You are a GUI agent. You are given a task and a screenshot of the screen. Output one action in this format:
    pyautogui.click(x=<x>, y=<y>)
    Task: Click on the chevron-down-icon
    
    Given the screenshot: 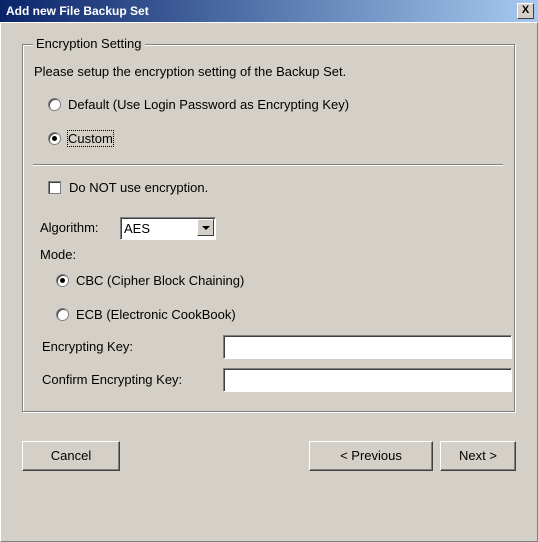 What is the action you would take?
    pyautogui.click(x=205, y=227)
    